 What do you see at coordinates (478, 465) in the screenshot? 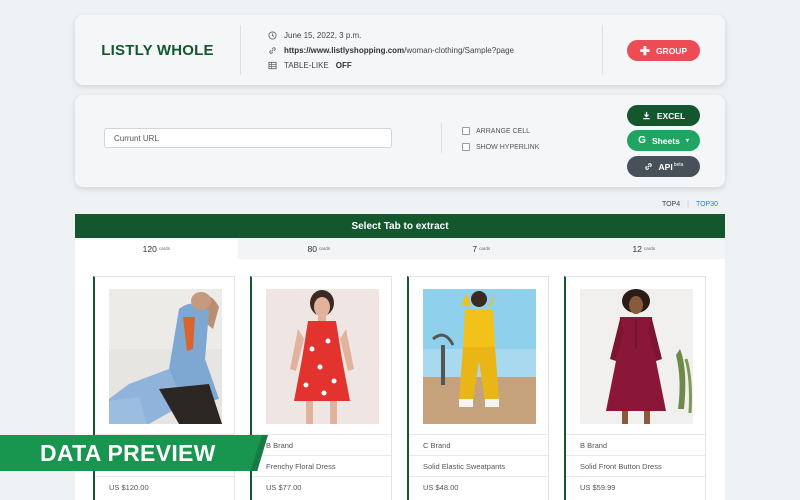
I see `product-name: Solid Elastic Sweatpants` at bounding box center [478, 465].